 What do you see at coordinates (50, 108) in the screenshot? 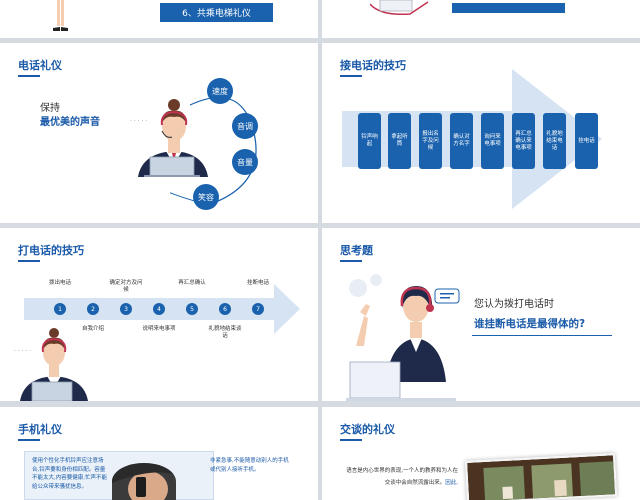
I see `keep-text: 保持` at bounding box center [50, 108].